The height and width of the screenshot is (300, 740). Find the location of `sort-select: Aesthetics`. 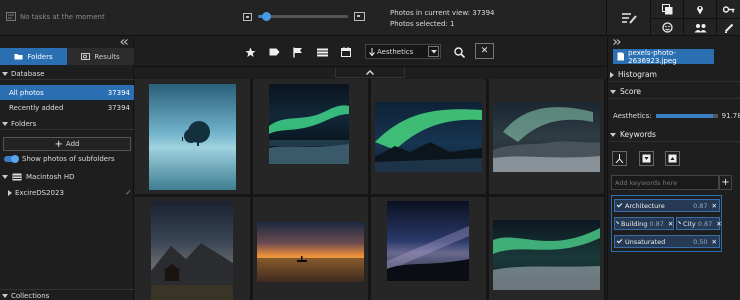

sort-select: Aesthetics is located at coordinates (403, 51).